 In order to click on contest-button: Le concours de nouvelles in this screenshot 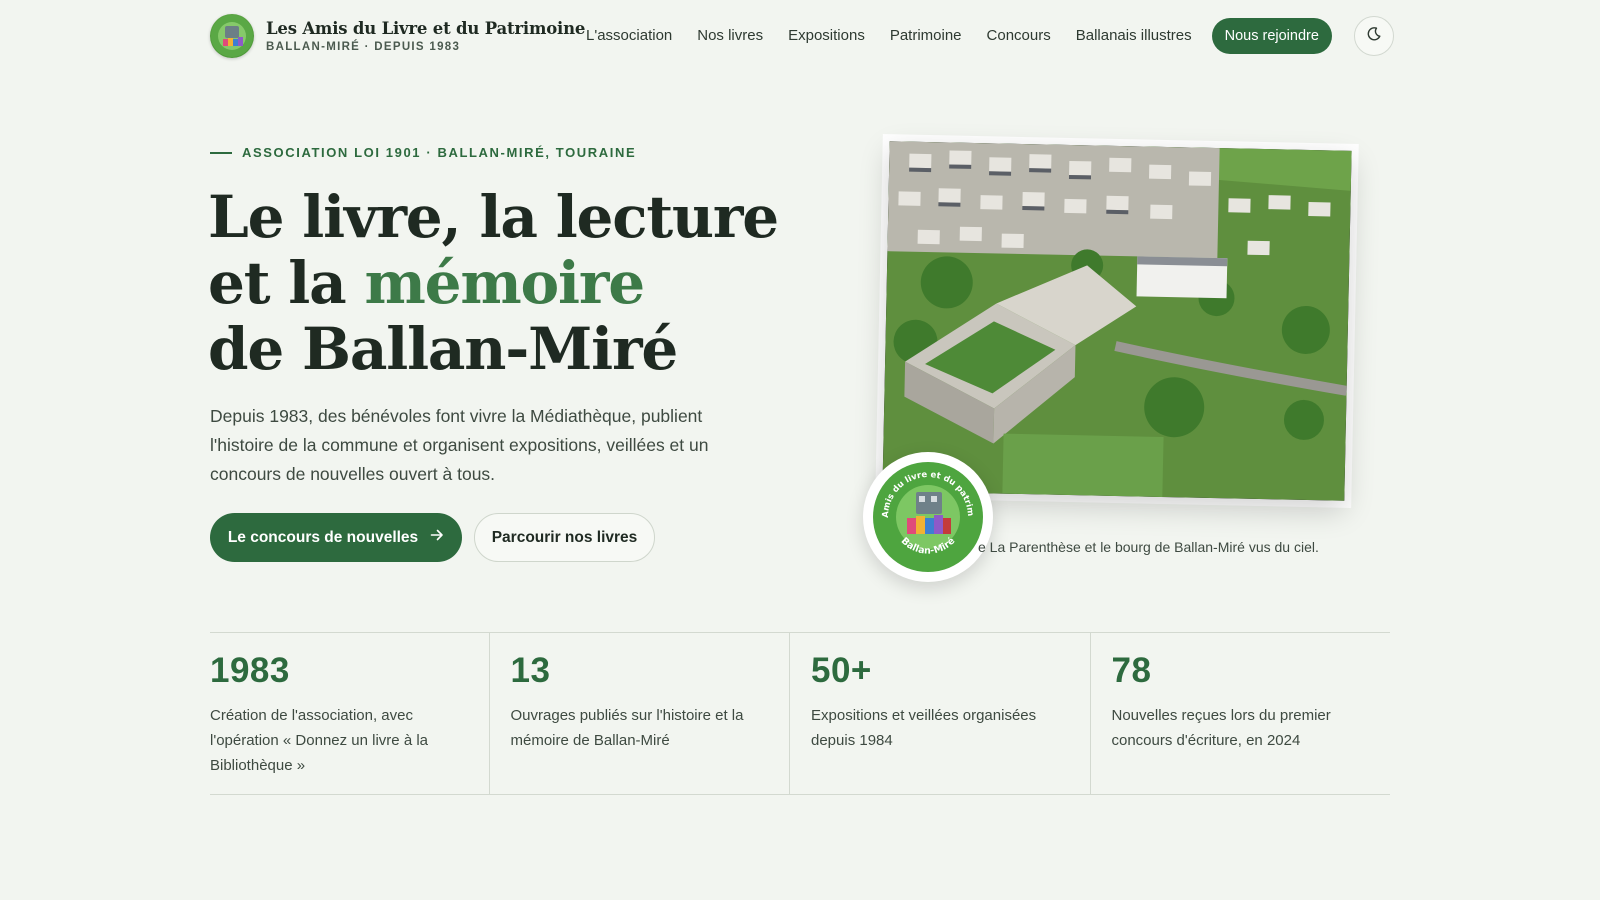, I will do `click(336, 537)`.